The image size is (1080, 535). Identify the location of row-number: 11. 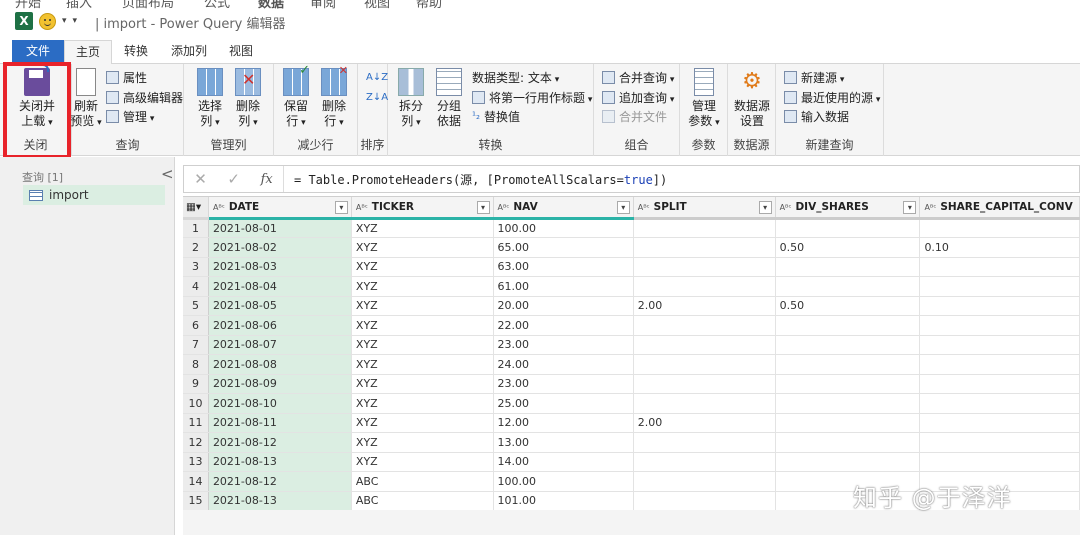
(196, 423).